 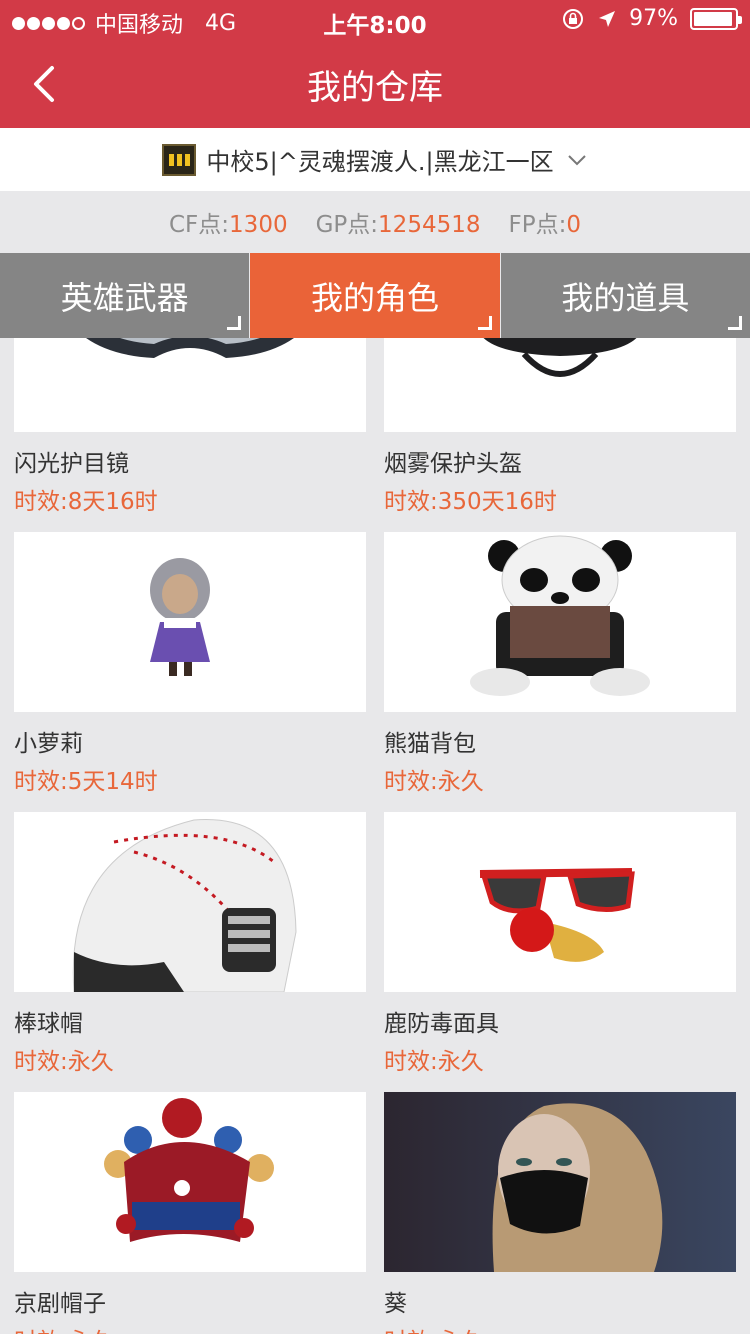 What do you see at coordinates (576, 159) in the screenshot?
I see `chevron-down-icon` at bounding box center [576, 159].